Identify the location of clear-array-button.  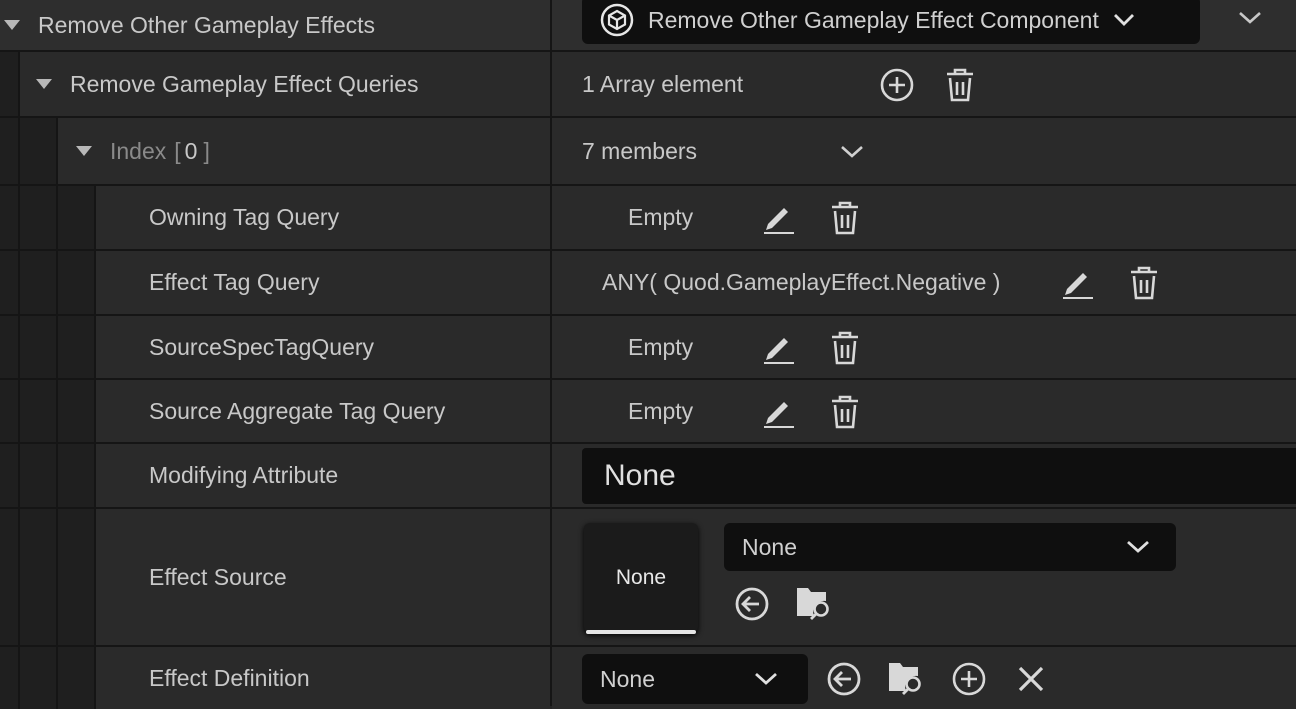
(960, 85).